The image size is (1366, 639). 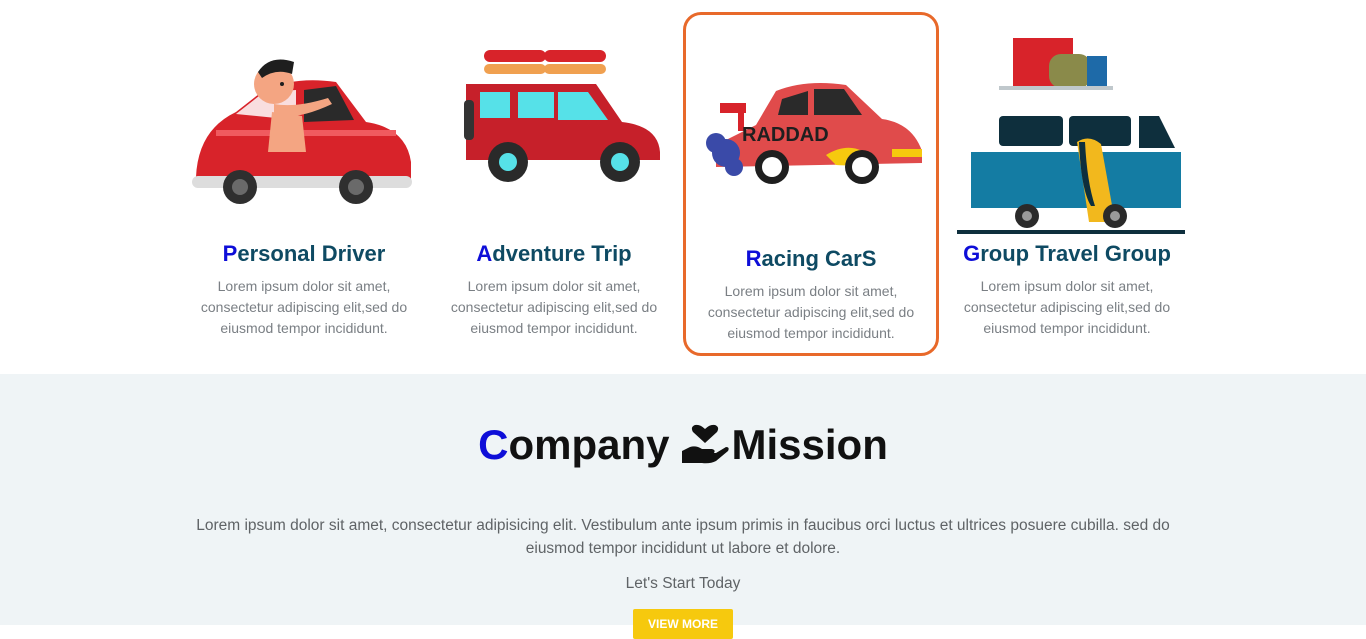 I want to click on red-car-driver-icon, so click(x=304, y=124).